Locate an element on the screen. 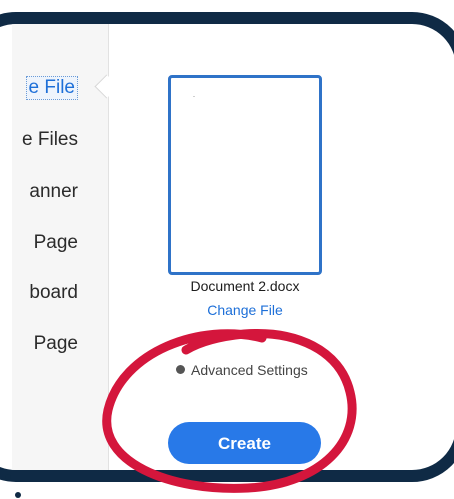 This screenshot has width=454, height=499. sidebar-item-create-file: e File is located at coordinates (51, 88).